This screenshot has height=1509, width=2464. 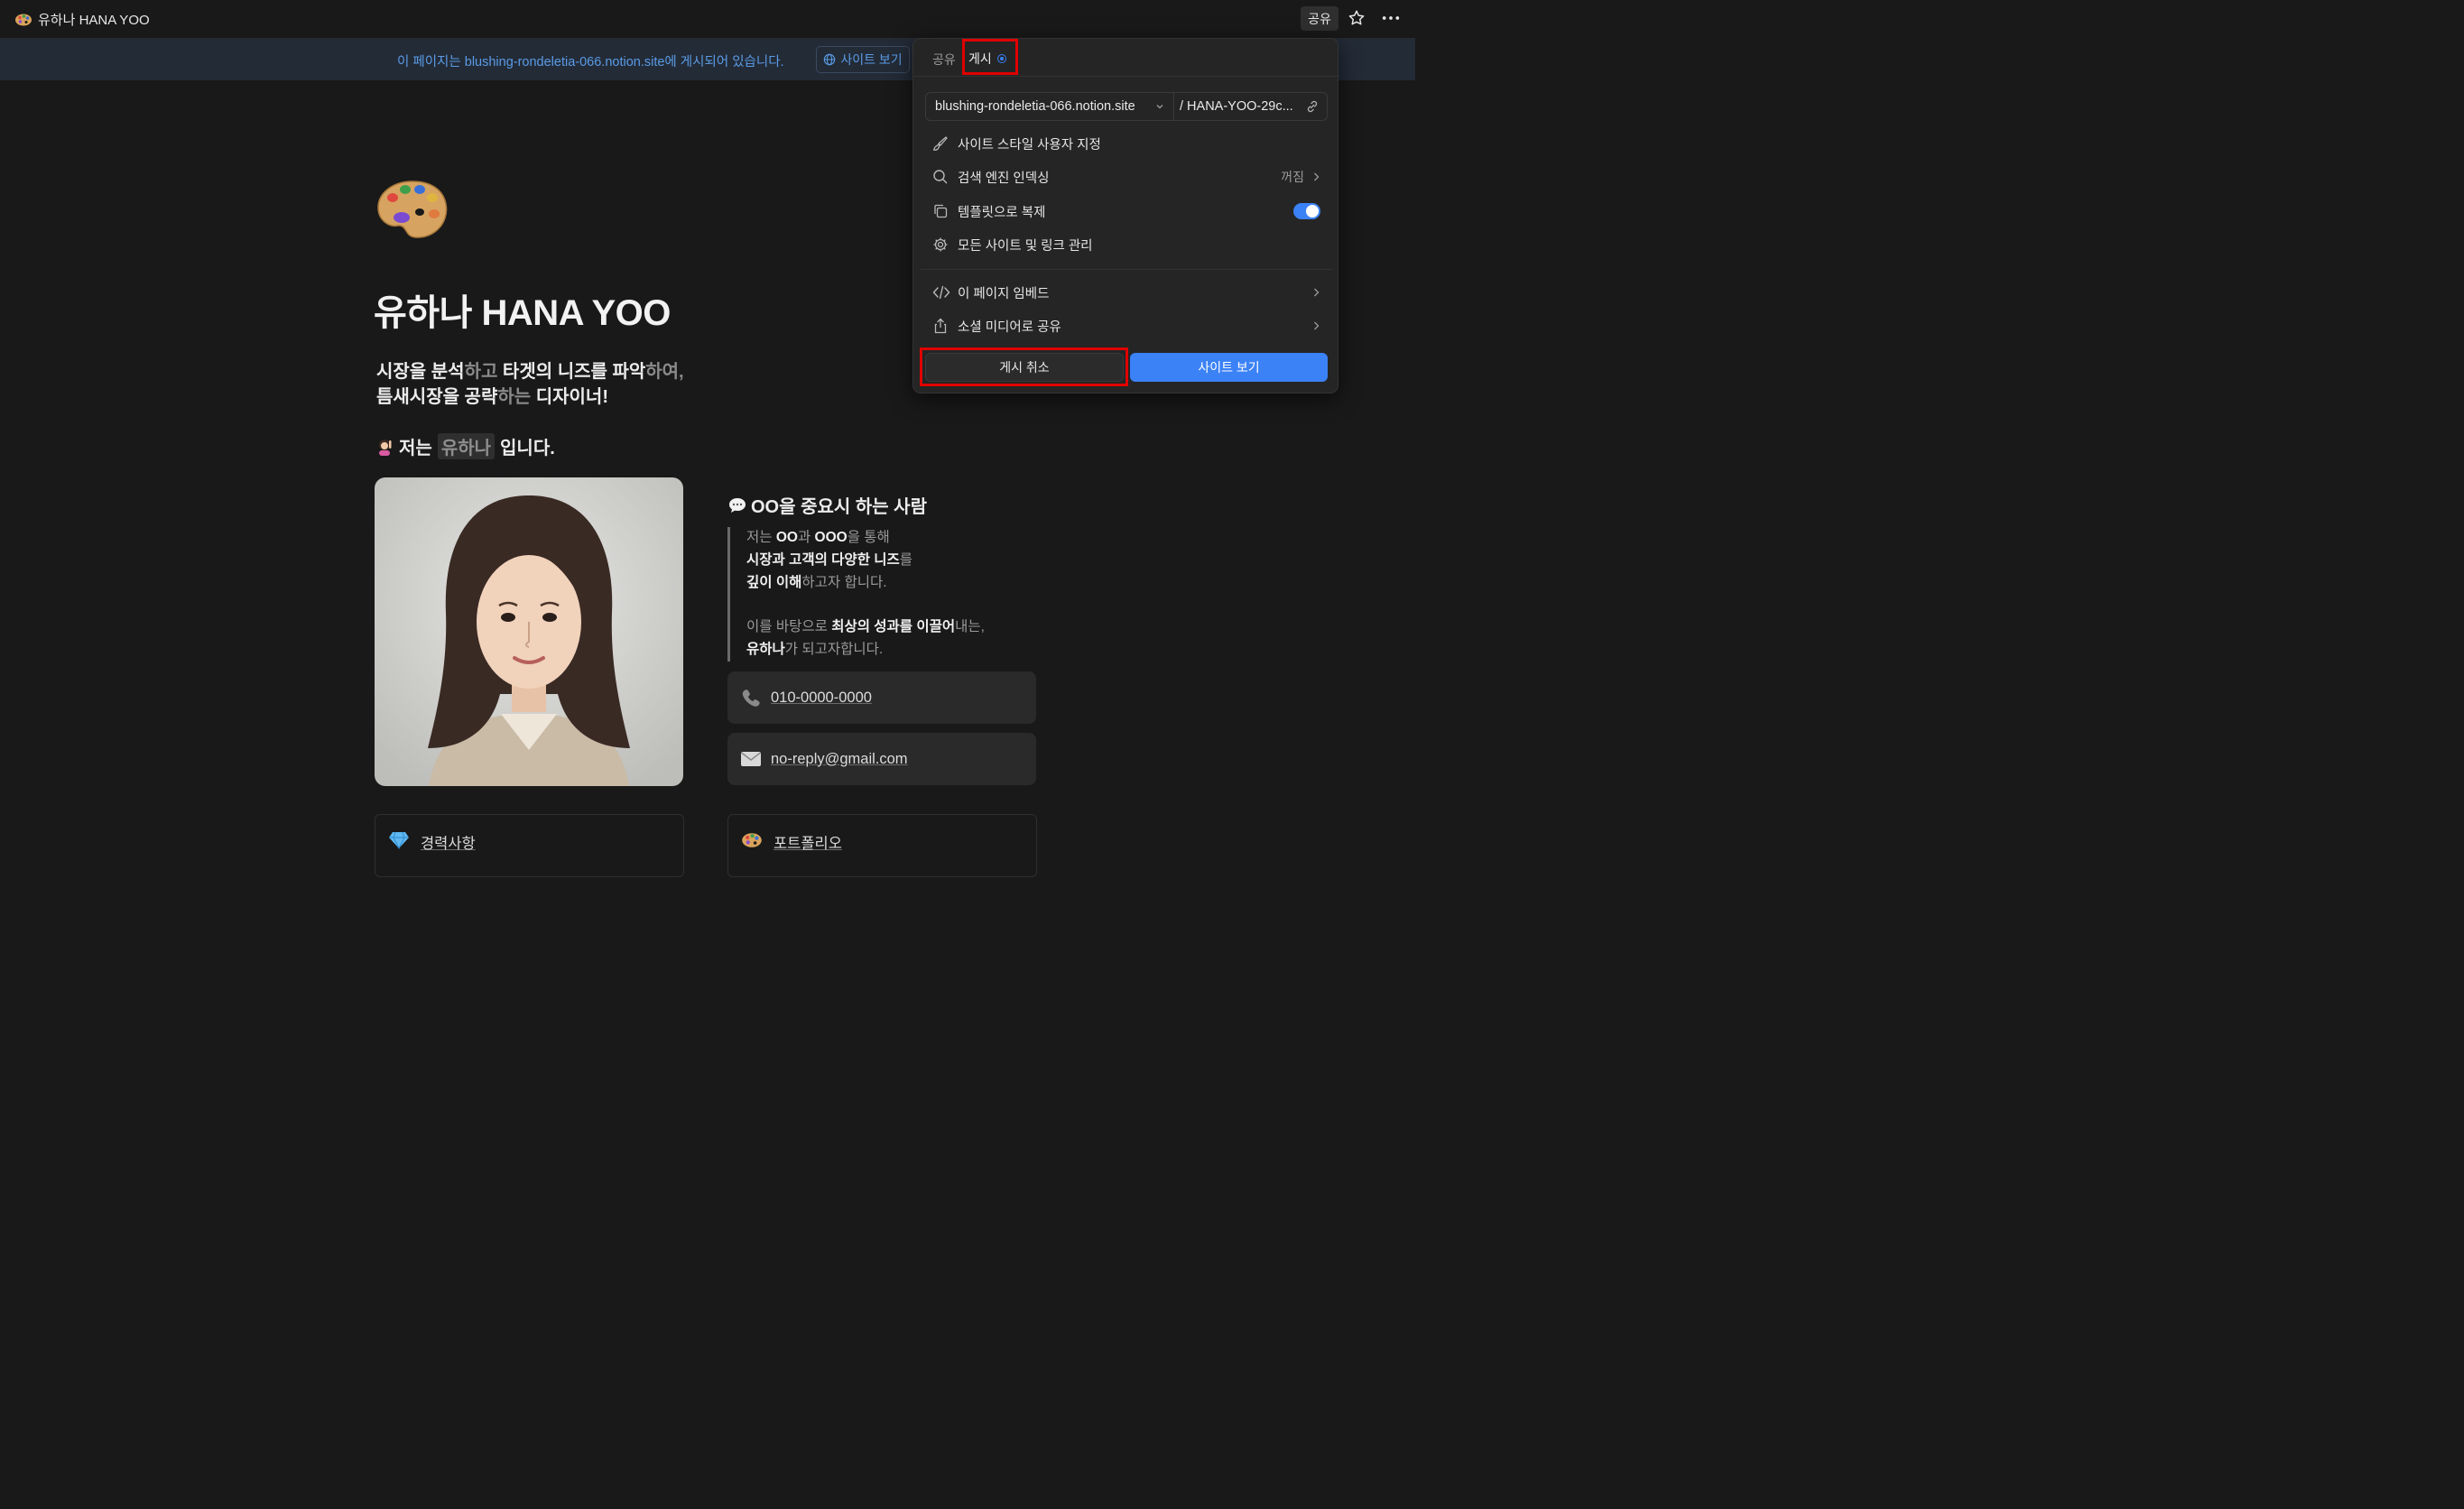 I want to click on share-icon, so click(x=942, y=326).